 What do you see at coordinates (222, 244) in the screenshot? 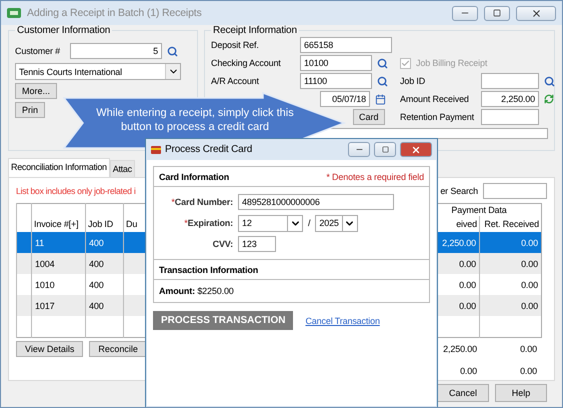
I see `field-label: CVV:` at bounding box center [222, 244].